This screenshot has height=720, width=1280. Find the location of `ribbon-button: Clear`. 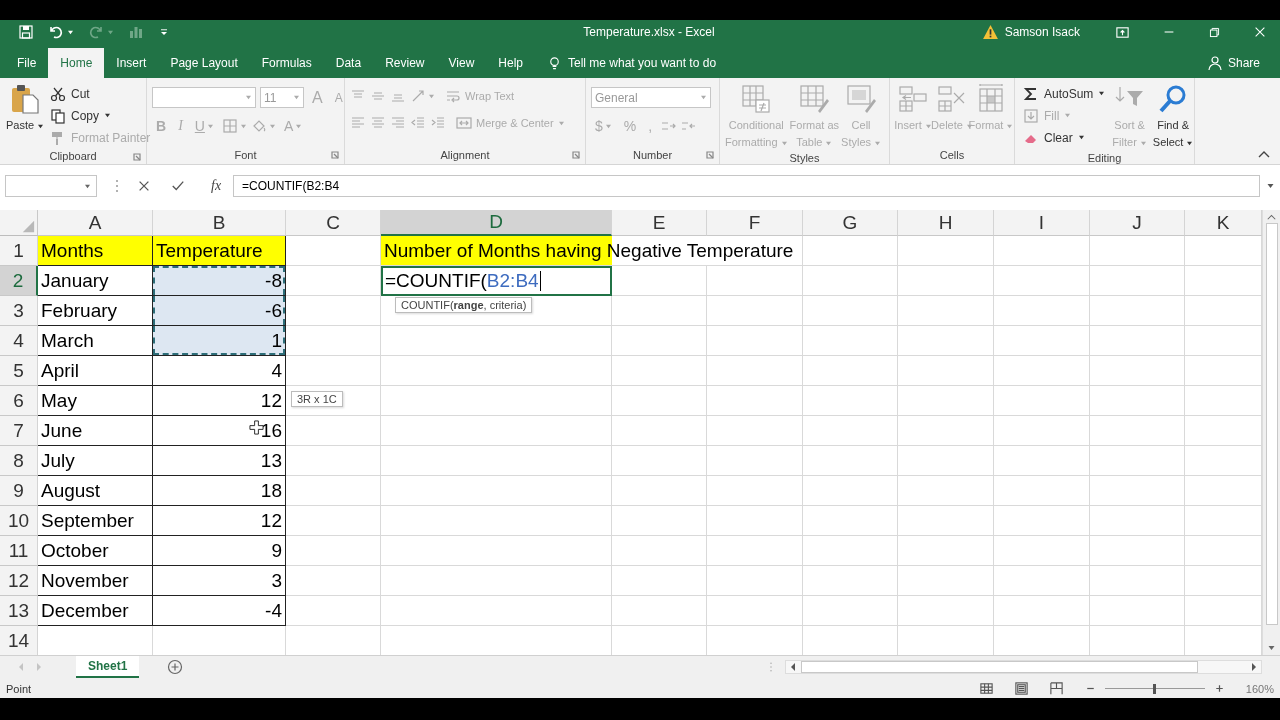

ribbon-button: Clear is located at coordinates (1064, 137).